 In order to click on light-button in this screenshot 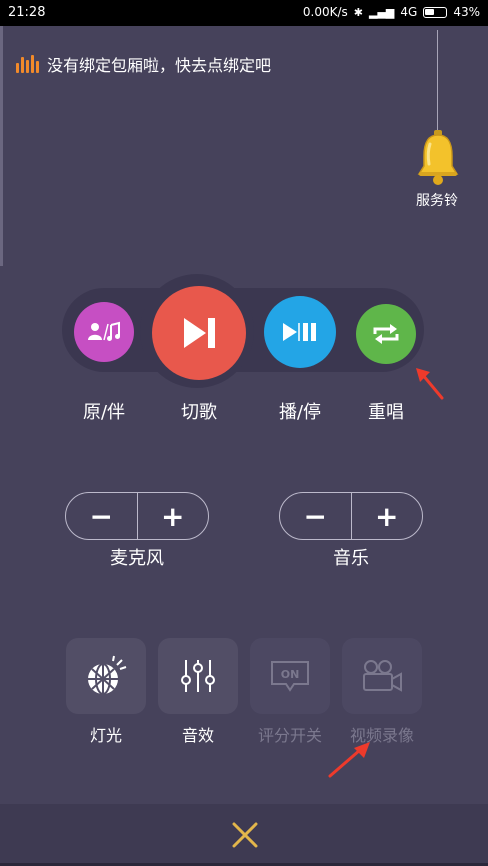, I will do `click(106, 676)`.